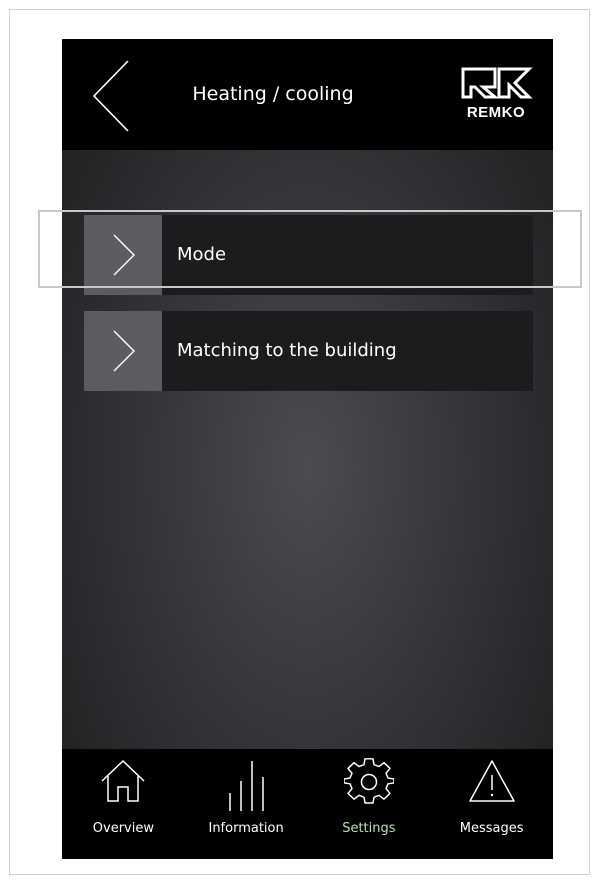 The image size is (599, 884). I want to click on nav-label: Overview, so click(123, 828).